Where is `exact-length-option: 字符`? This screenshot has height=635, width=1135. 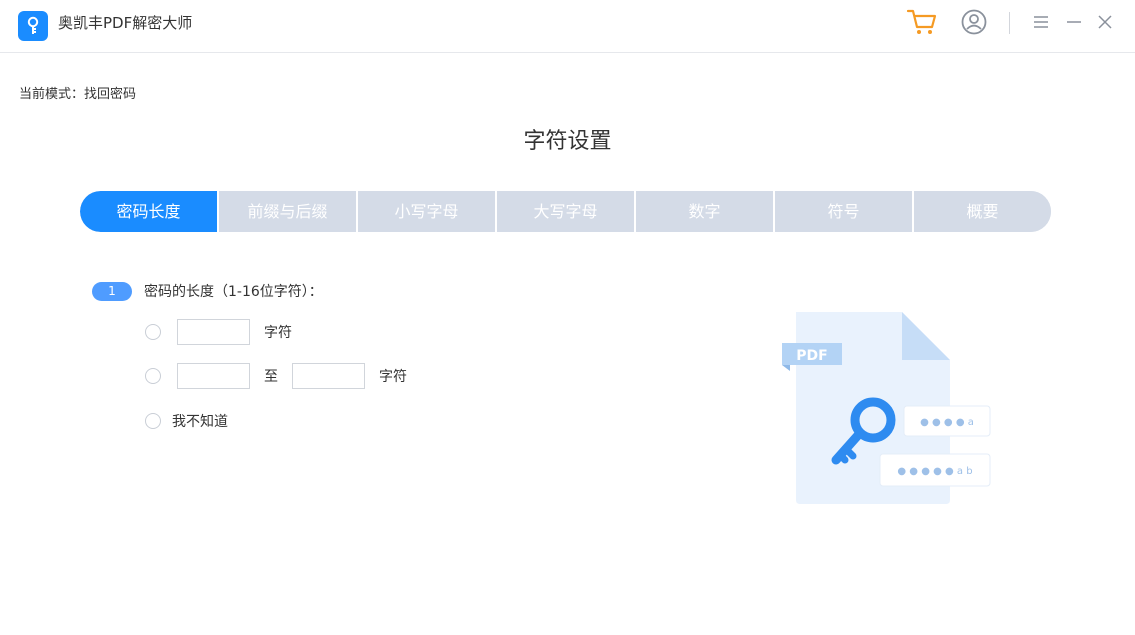 exact-length-option: 字符 is located at coordinates (218, 332).